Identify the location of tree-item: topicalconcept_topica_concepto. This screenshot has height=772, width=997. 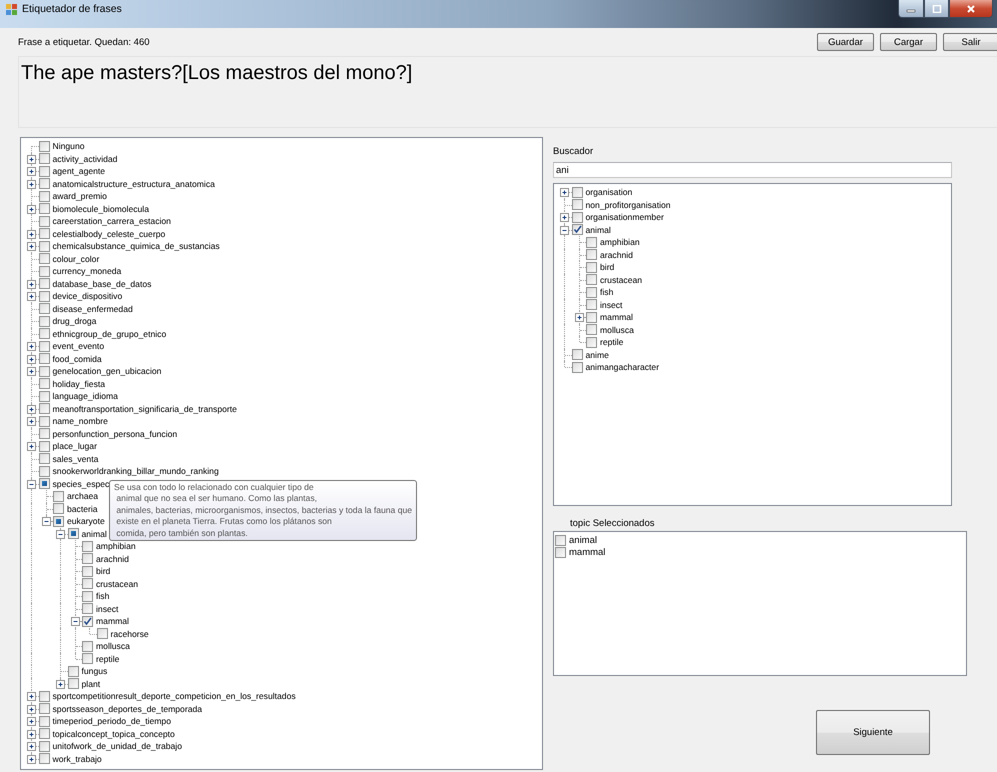
(113, 734).